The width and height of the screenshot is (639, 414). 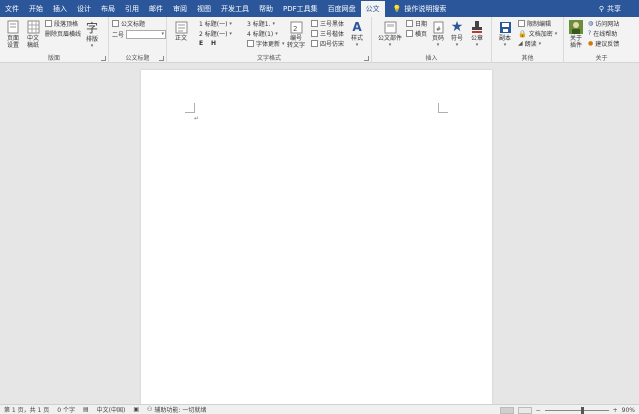 I want to click on margin-mark-top-right, so click(x=443, y=108).